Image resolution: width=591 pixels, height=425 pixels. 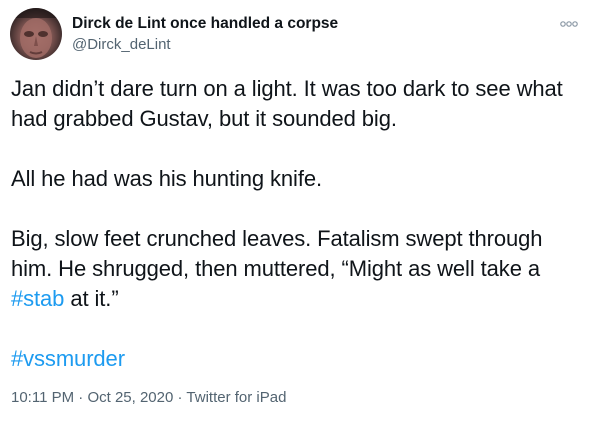 I want to click on tweet-time: 10:11 PM, so click(x=42, y=397).